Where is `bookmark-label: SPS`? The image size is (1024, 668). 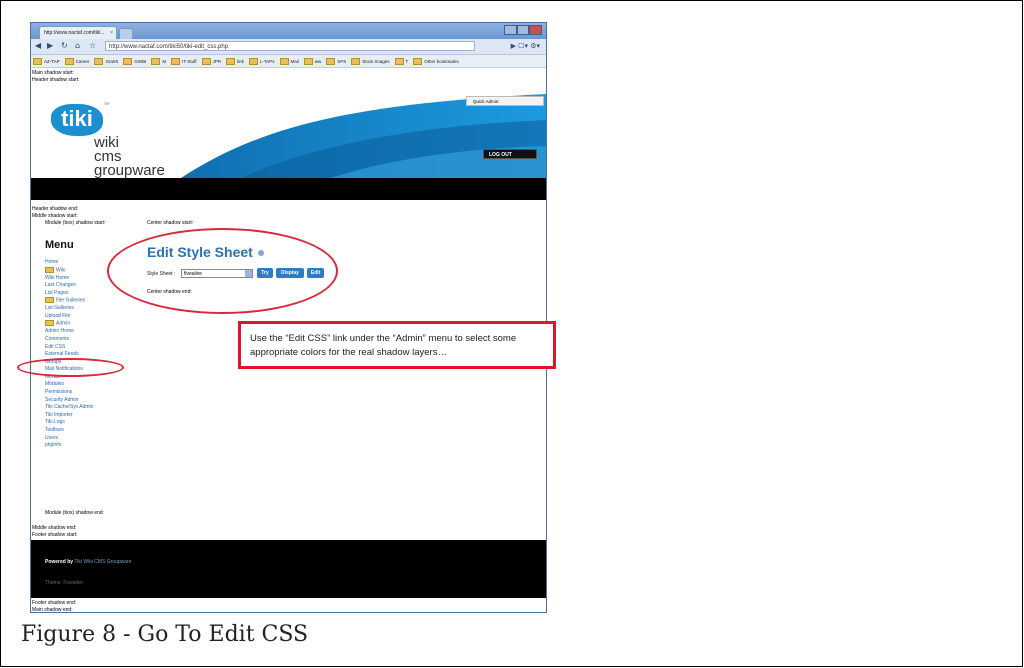 bookmark-label: SPS is located at coordinates (342, 61).